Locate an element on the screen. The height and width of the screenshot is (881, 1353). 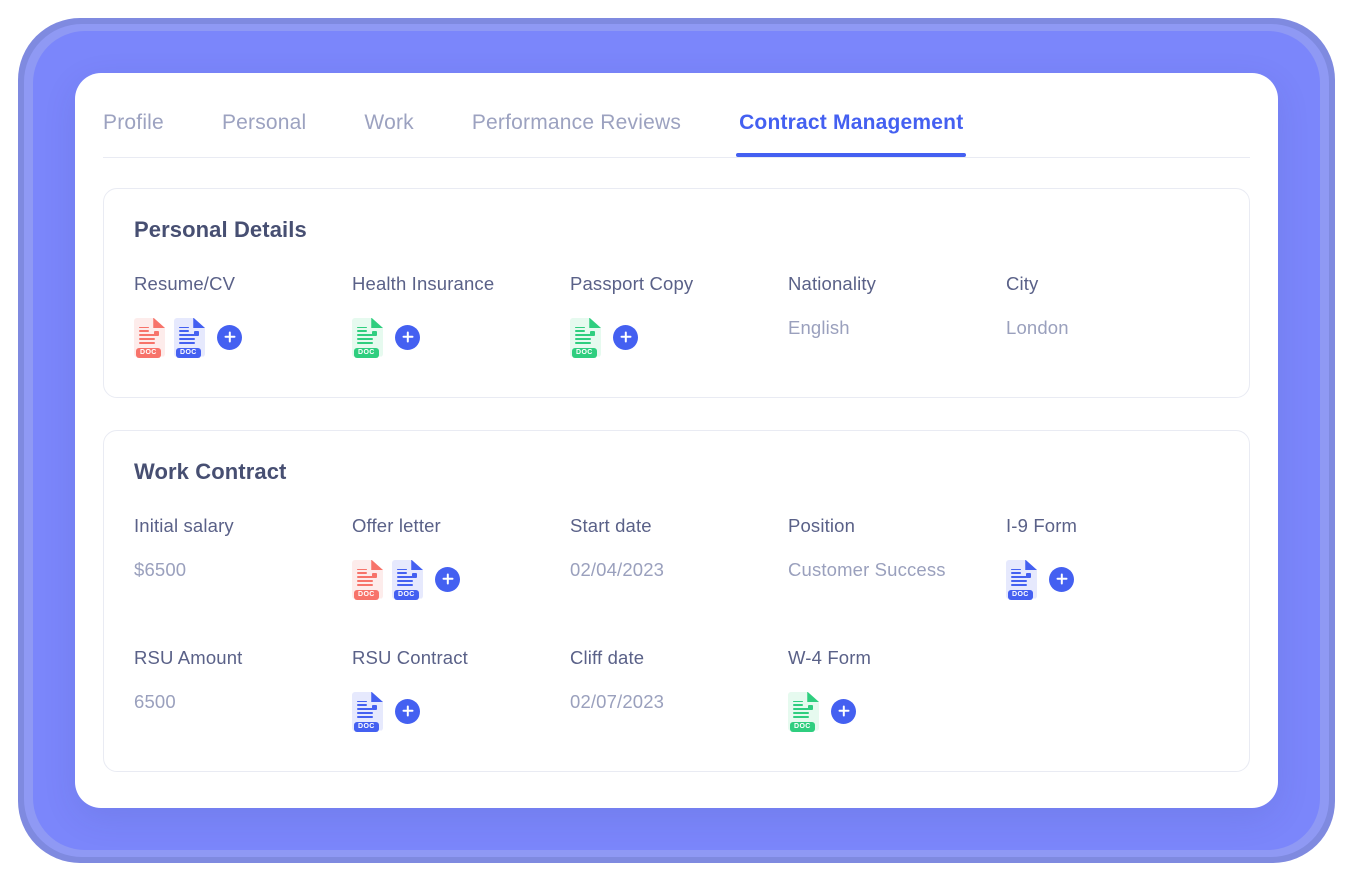
field-value: 02/04/2023 is located at coordinates (617, 569).